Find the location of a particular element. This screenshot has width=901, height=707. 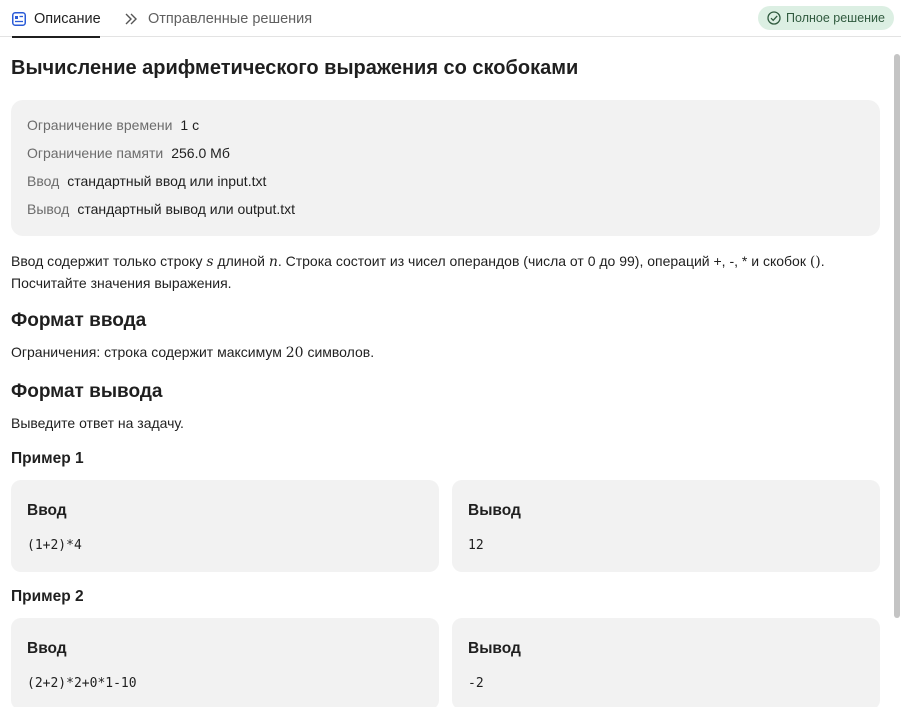

status-badge: Полное решение is located at coordinates (826, 18).